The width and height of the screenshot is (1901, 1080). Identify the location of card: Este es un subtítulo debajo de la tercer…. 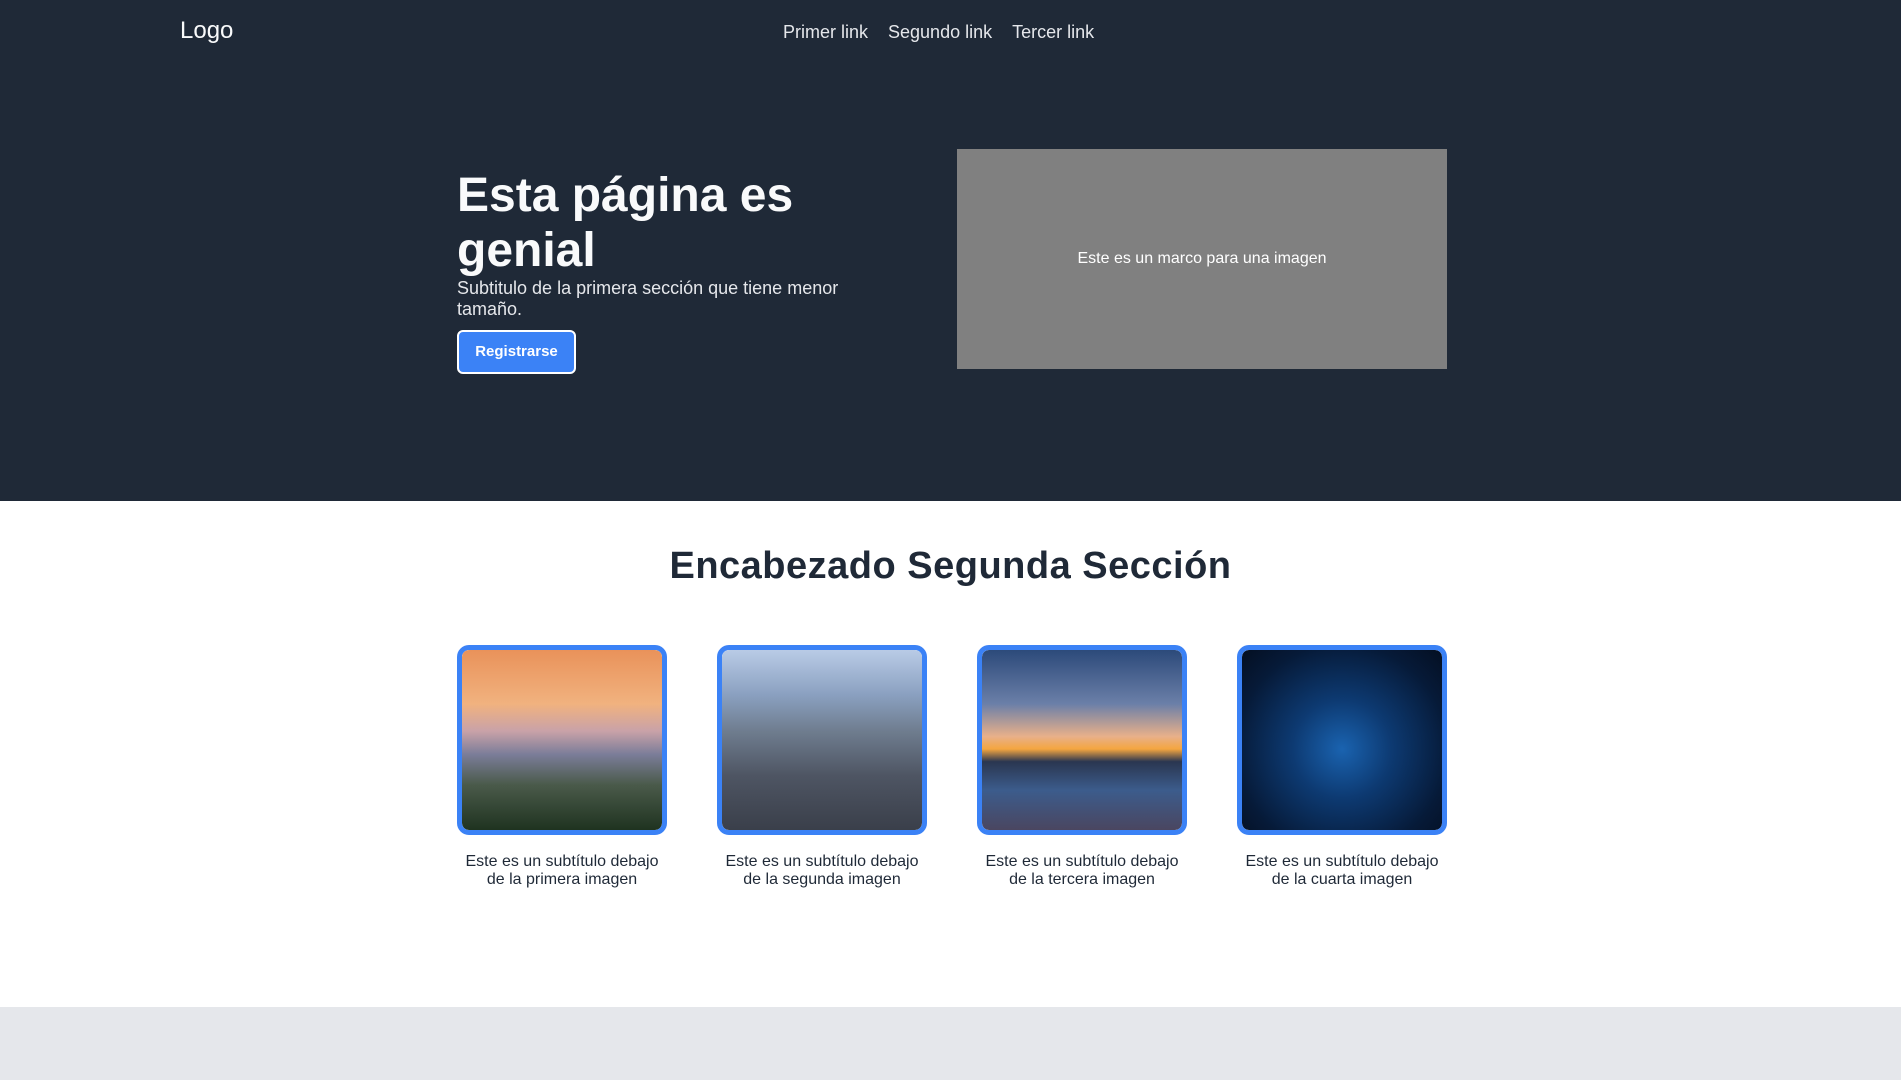
(1082, 767).